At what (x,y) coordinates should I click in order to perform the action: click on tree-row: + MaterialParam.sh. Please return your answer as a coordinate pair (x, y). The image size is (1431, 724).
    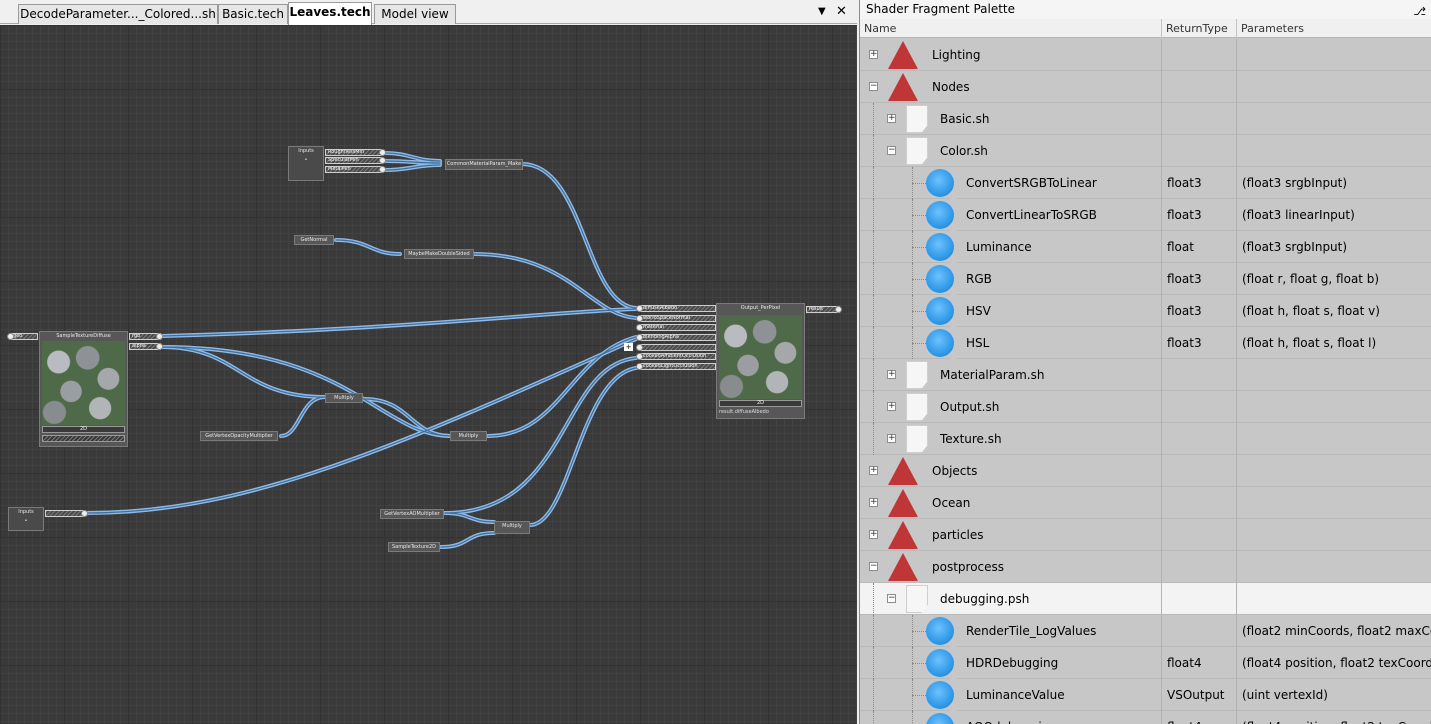
    Looking at the image, I should click on (1145, 375).